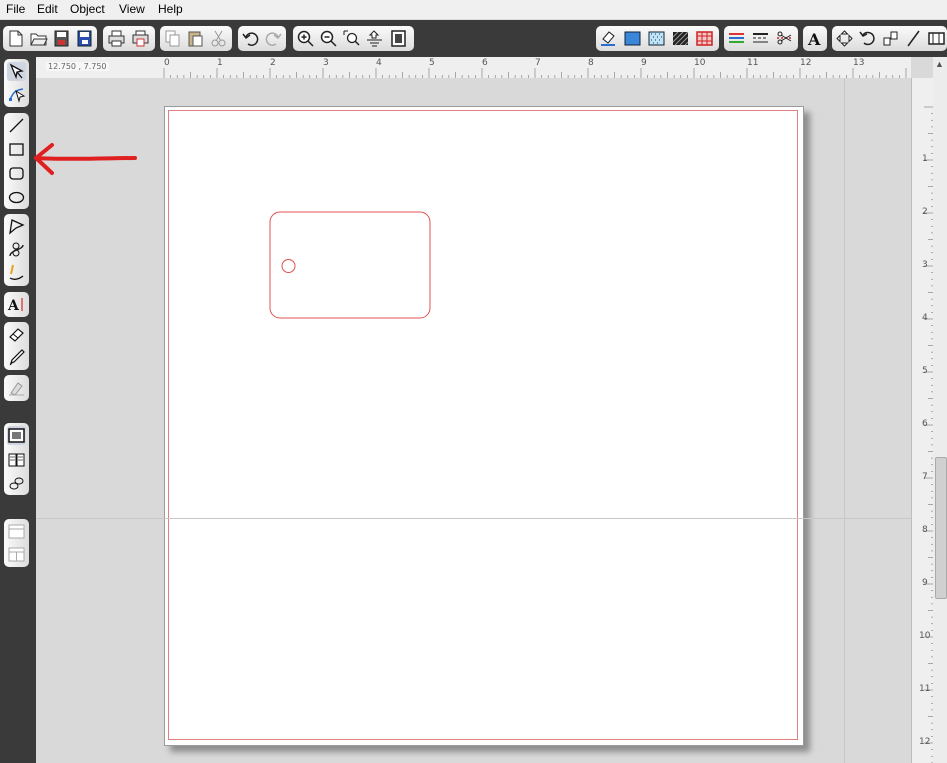 This screenshot has width=947, height=763. I want to click on h-ruler-label-0: 0, so click(167, 63).